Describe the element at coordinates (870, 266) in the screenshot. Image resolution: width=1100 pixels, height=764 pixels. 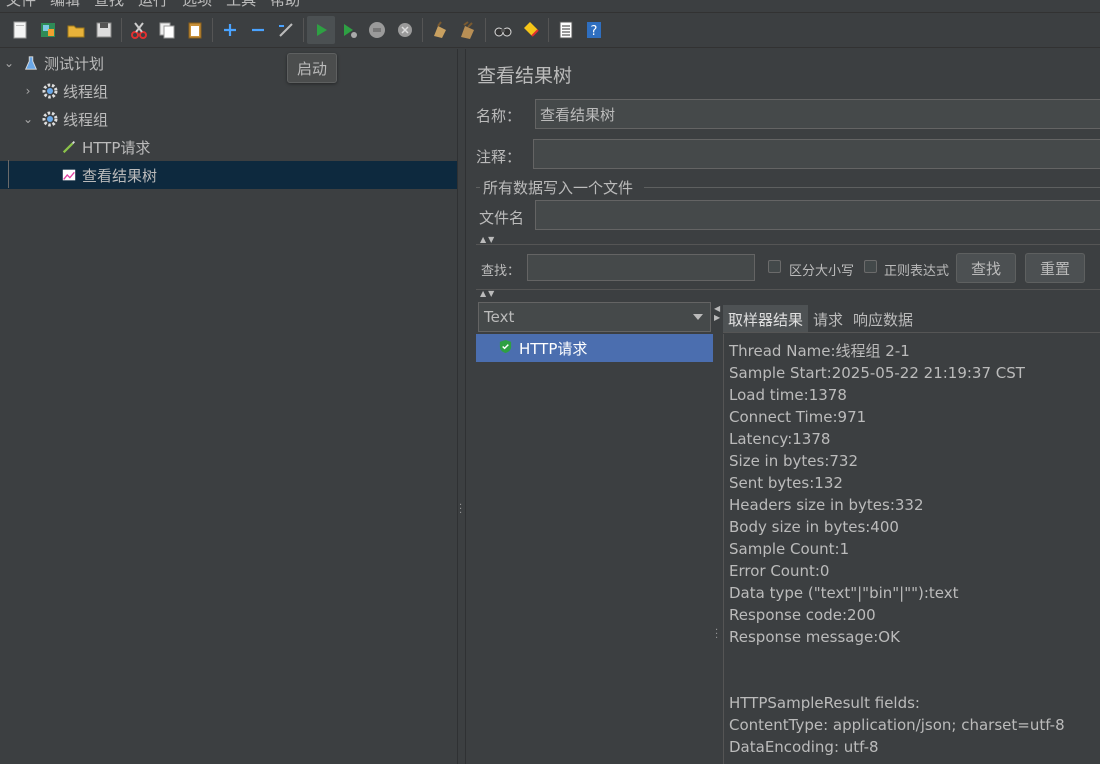
I see `regex-checkbox` at that location.